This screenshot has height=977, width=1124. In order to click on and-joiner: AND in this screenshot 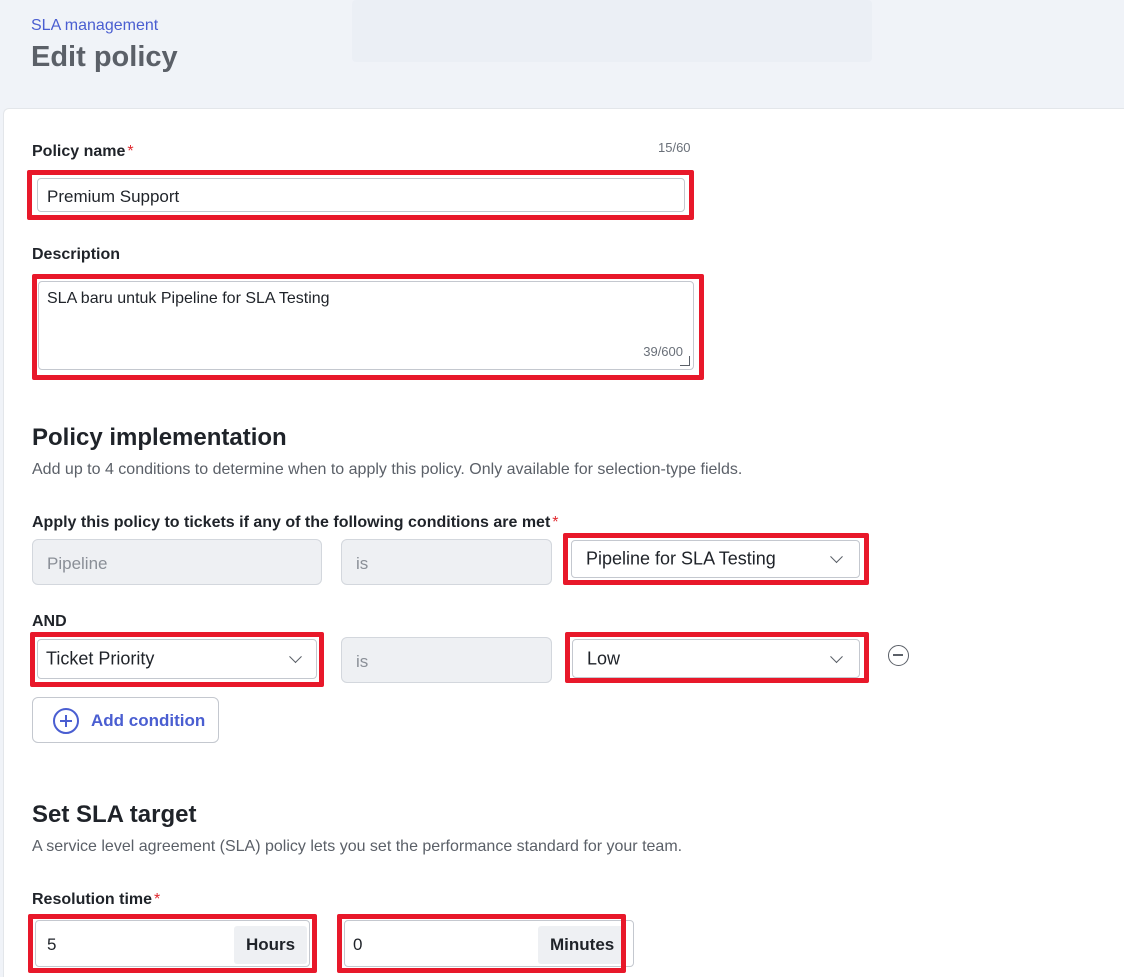, I will do `click(49, 621)`.